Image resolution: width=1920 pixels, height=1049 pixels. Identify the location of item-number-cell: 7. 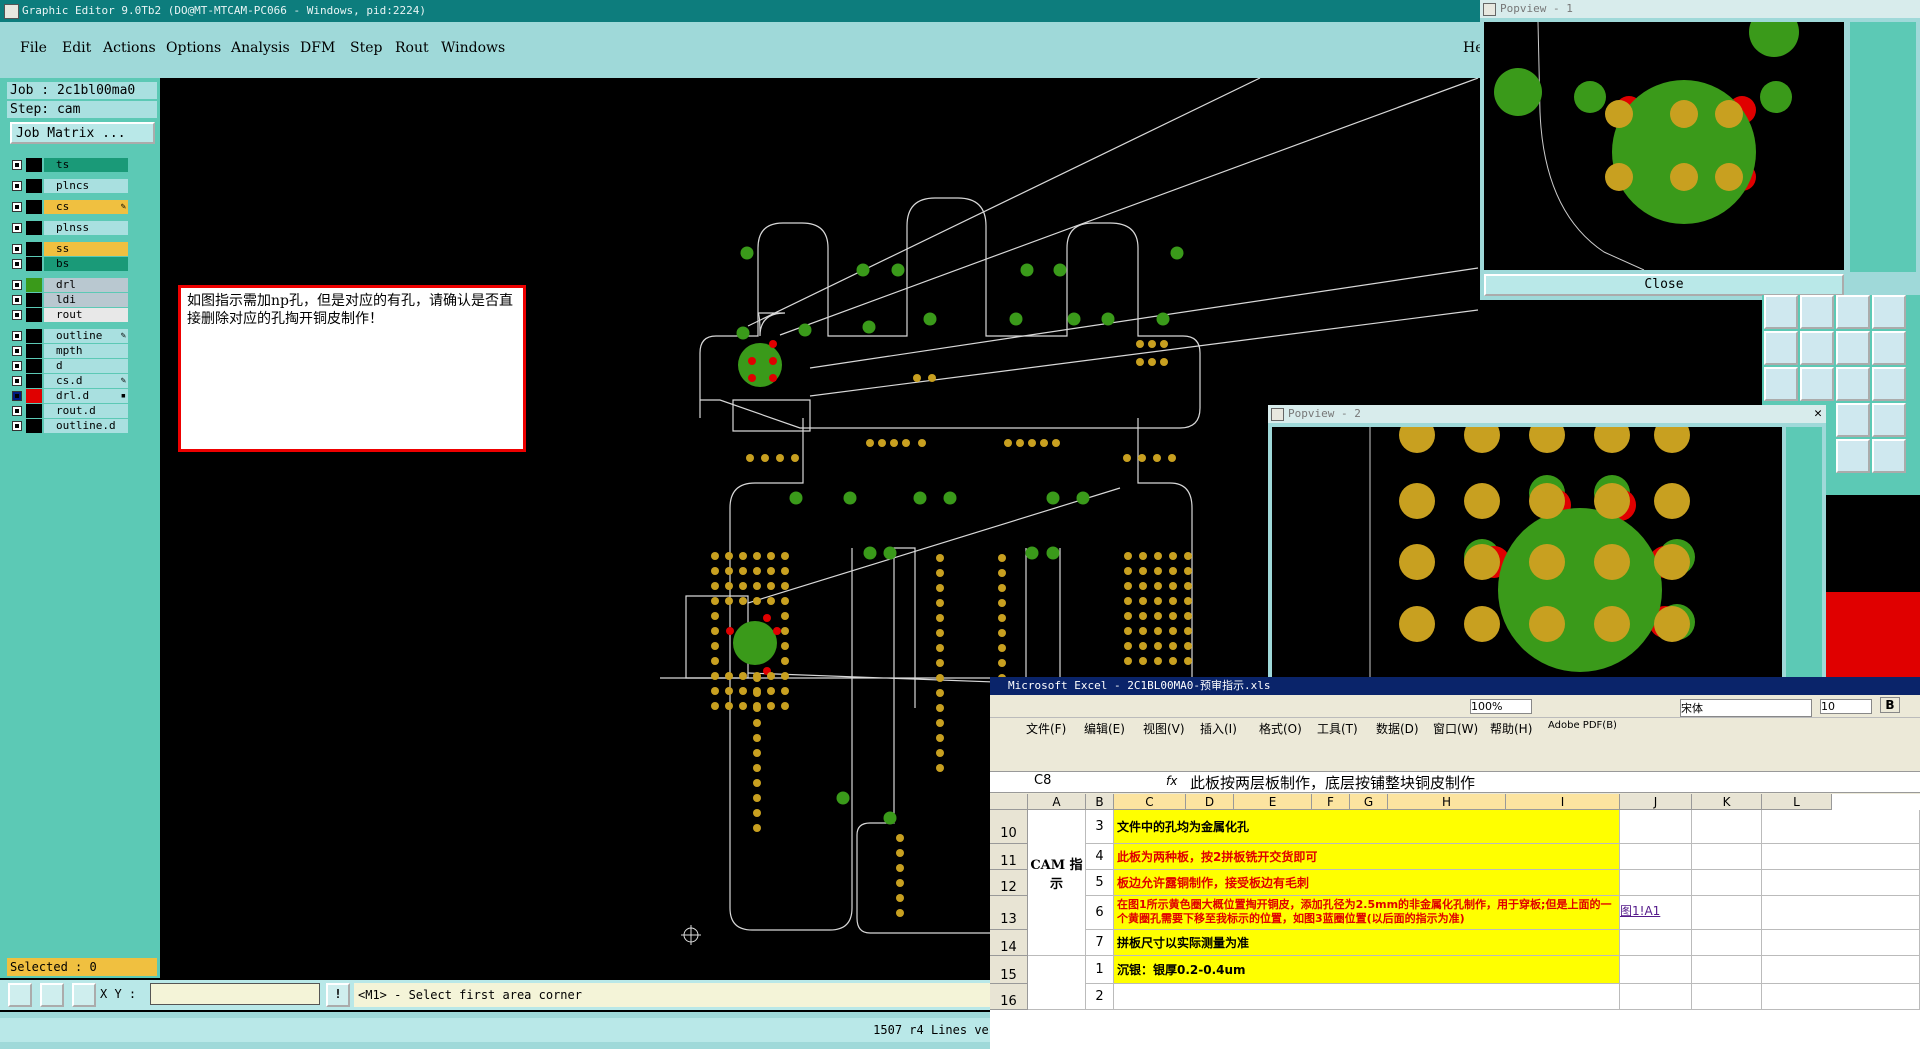
(1100, 943).